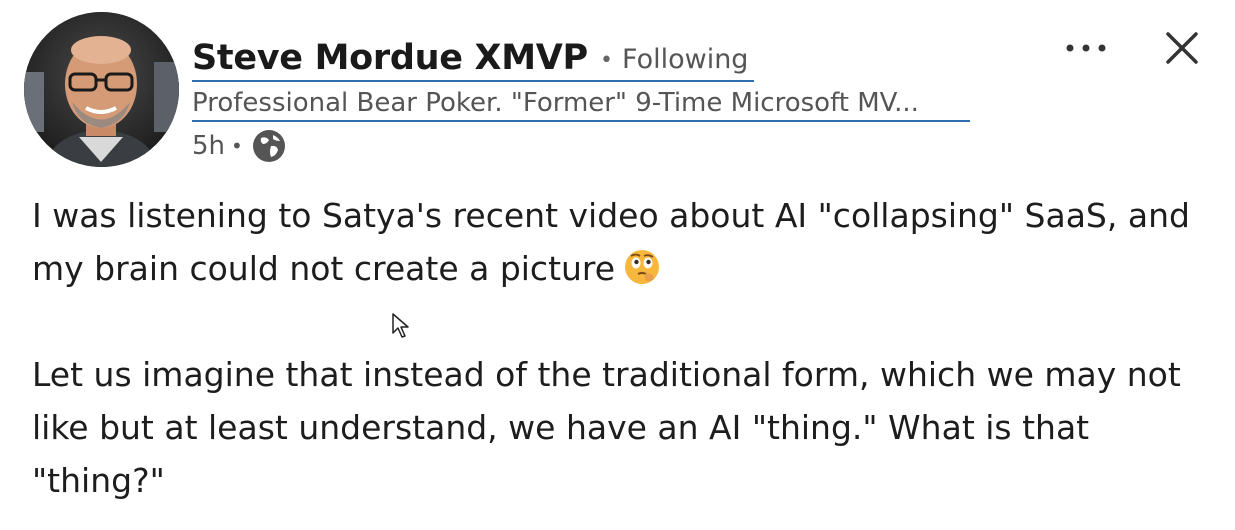 Image resolution: width=1235 pixels, height=530 pixels. Describe the element at coordinates (622, 268) in the screenshot. I see `post-line: my brain could not create a picture` at that location.